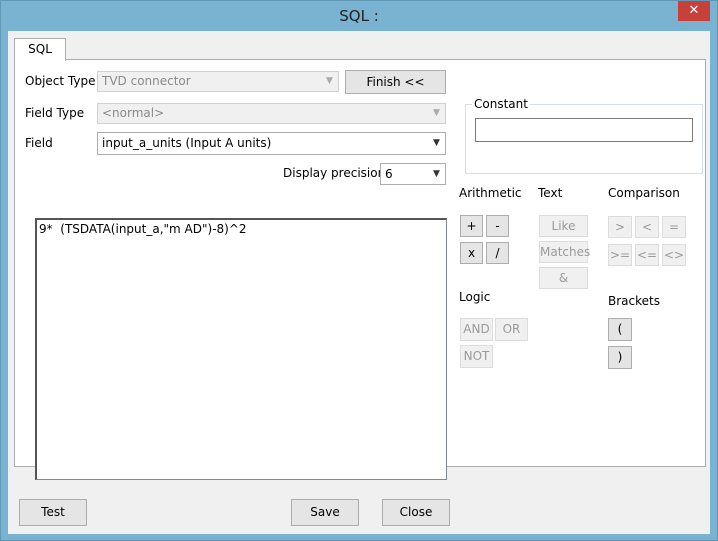 The height and width of the screenshot is (541, 718). Describe the element at coordinates (501, 104) in the screenshot. I see `constant-label: Constant` at that location.